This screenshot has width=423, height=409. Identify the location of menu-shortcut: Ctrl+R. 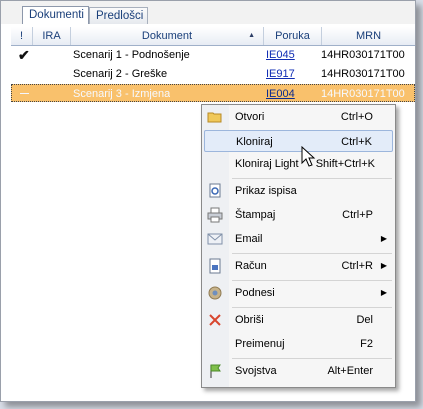
(357, 266).